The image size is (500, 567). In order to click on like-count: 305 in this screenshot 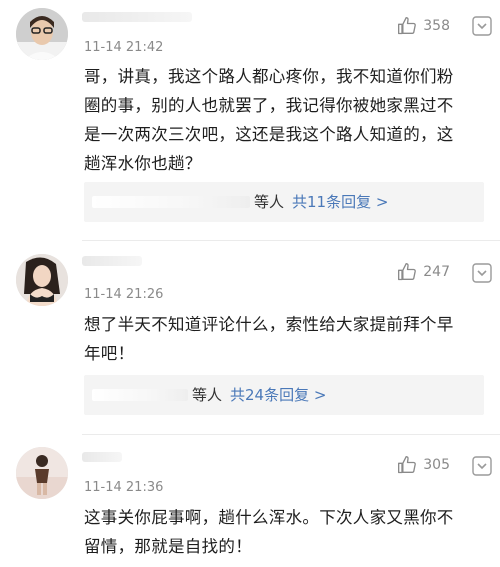, I will do `click(436, 465)`.